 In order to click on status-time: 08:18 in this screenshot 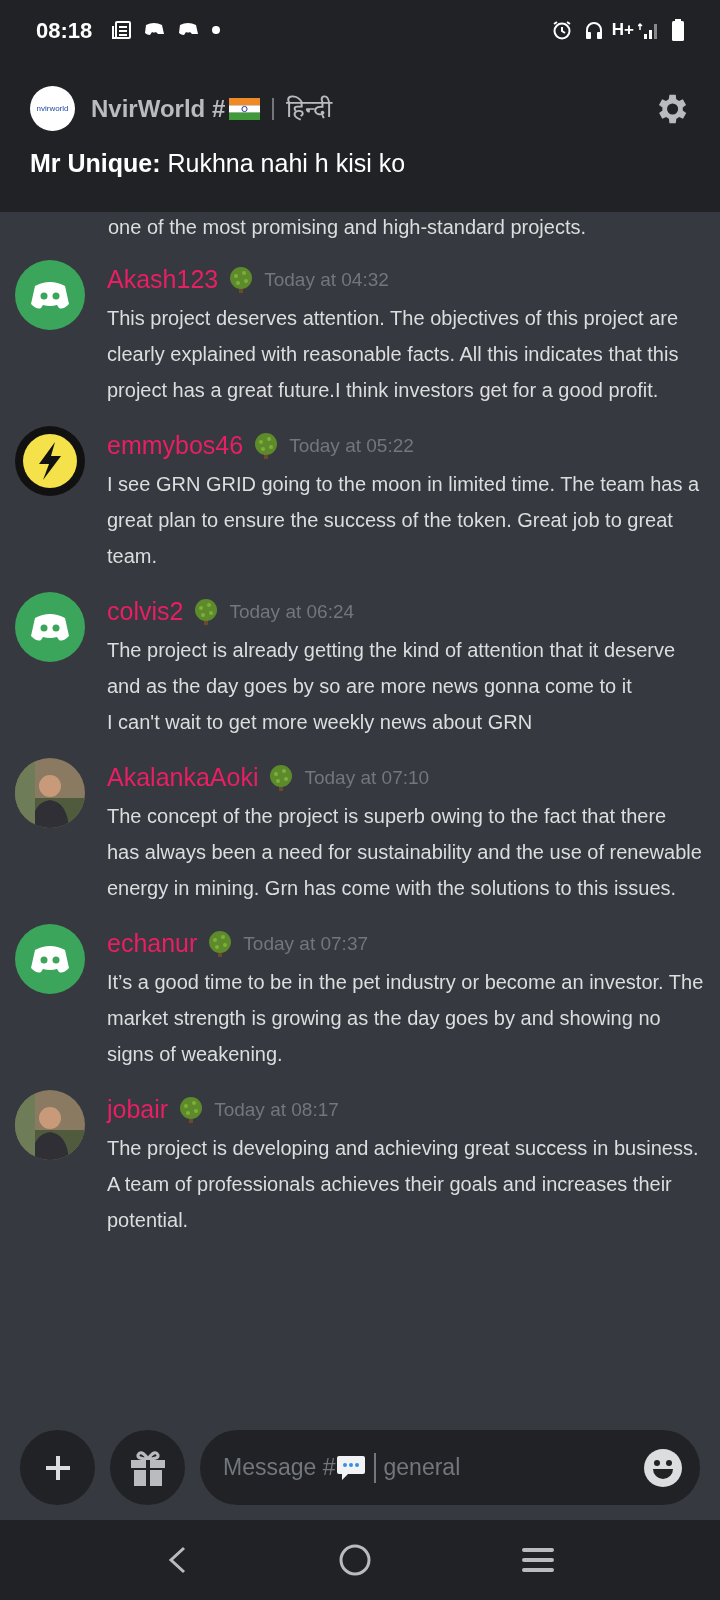, I will do `click(64, 30)`.